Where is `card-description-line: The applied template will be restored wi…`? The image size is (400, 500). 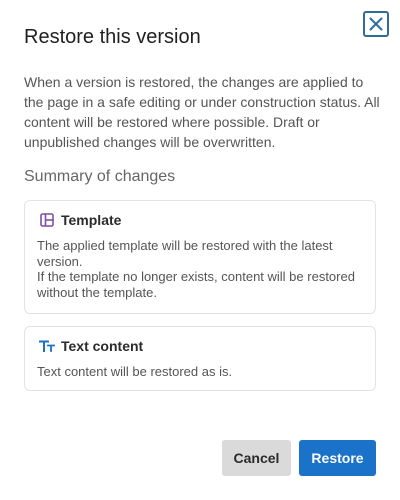
card-description-line: The applied template will be restored wi… is located at coordinates (185, 253).